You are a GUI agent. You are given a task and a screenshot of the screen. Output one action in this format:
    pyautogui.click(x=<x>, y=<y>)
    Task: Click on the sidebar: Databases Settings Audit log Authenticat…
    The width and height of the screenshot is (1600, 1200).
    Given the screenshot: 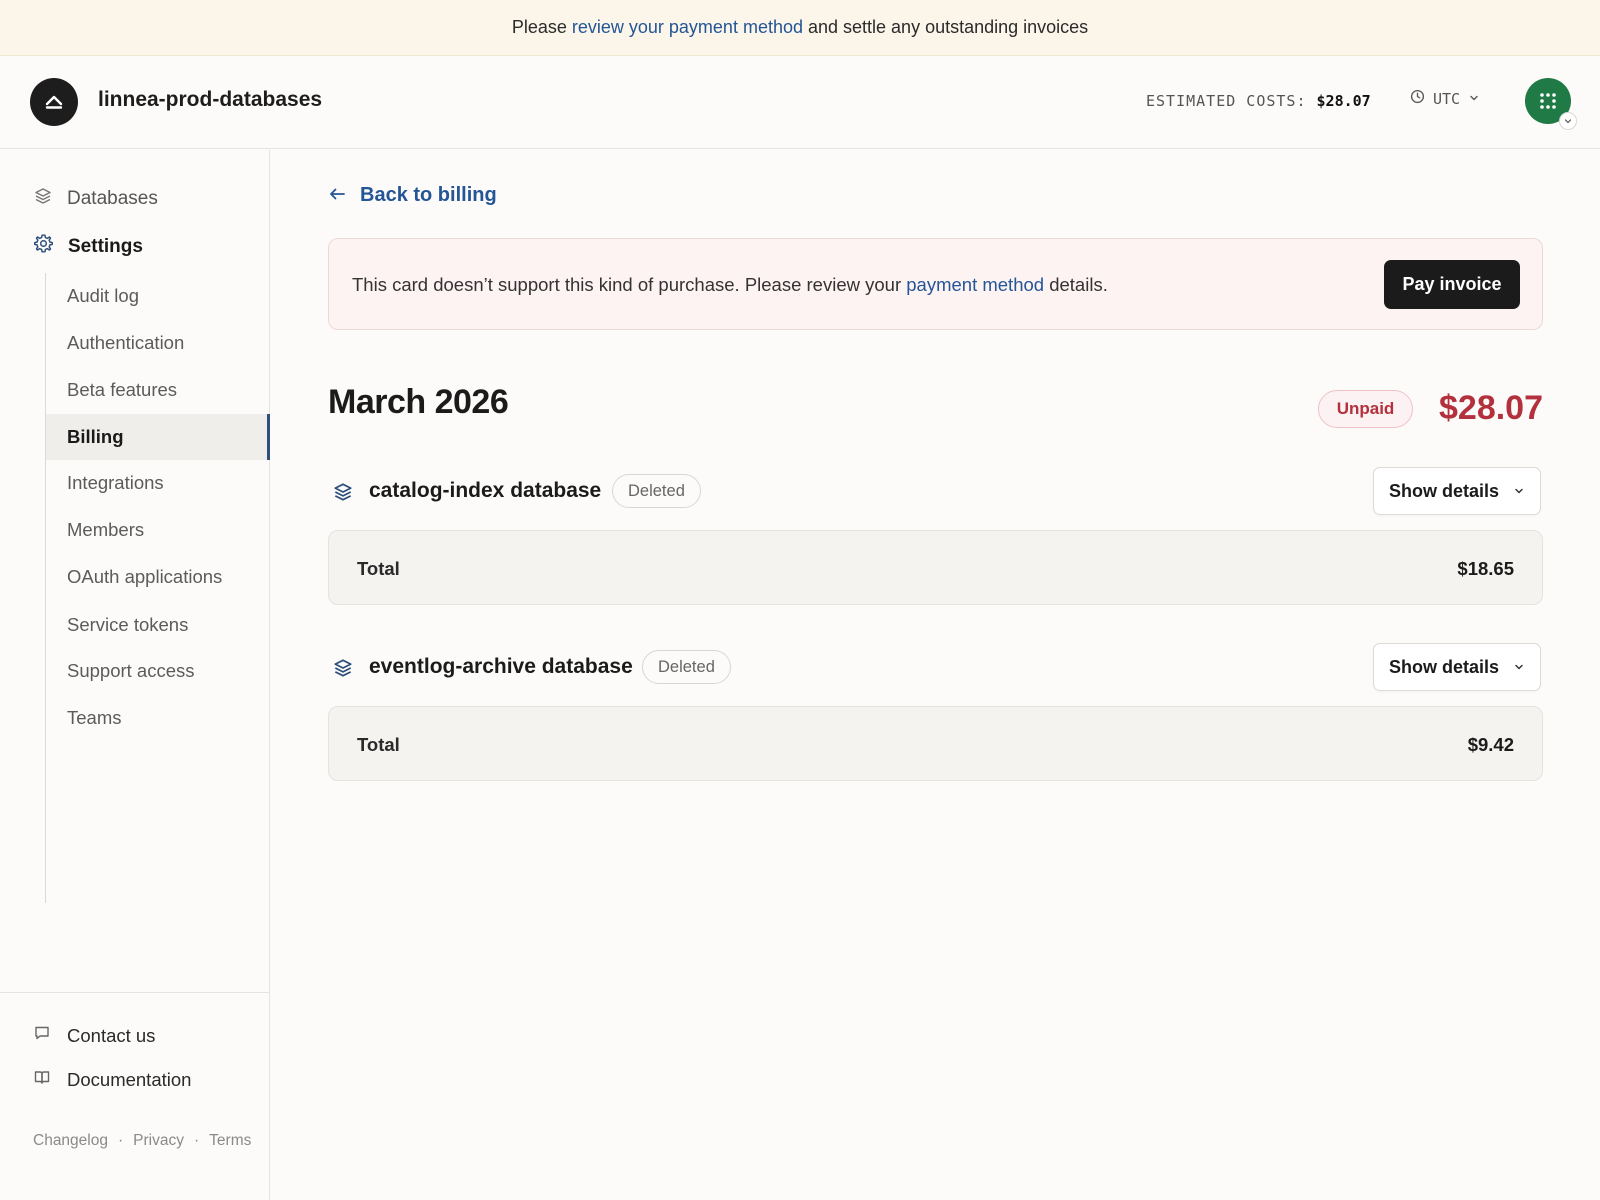 What is the action you would take?
    pyautogui.click(x=135, y=675)
    